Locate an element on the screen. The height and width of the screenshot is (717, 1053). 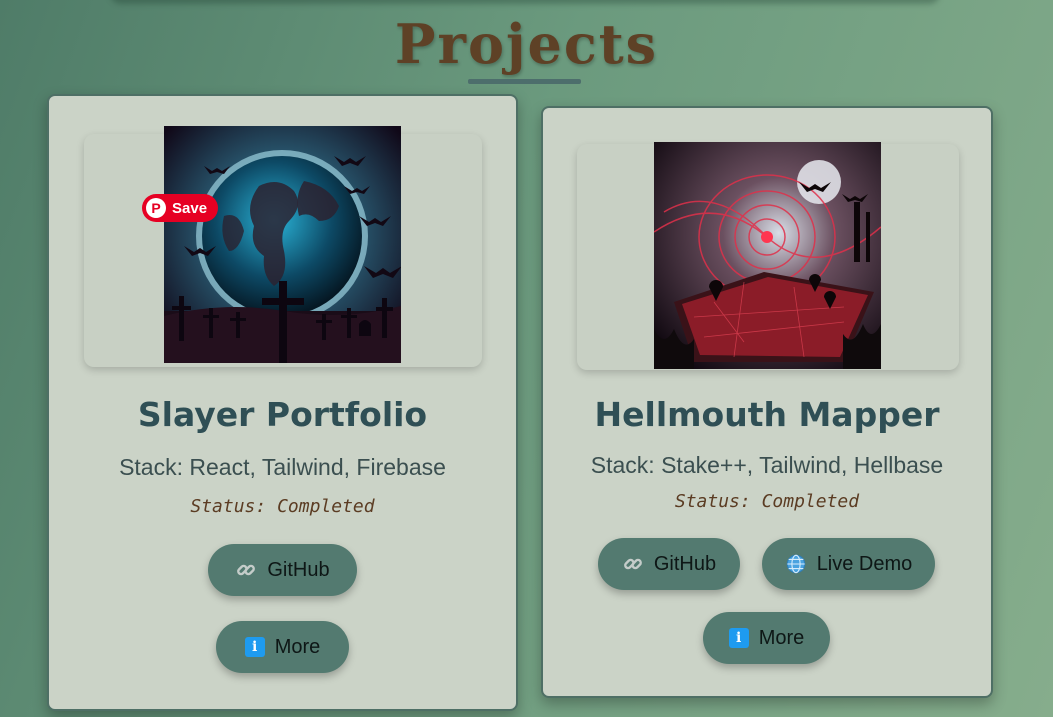
project-stack: Stack: Stake++, Tailwind, Hellbase is located at coordinates (767, 465).